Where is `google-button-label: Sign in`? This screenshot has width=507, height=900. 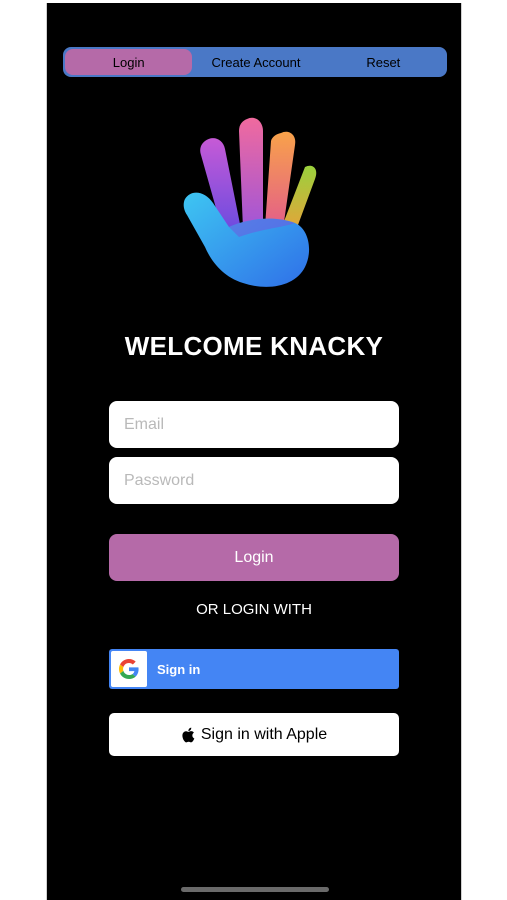
google-button-label: Sign in is located at coordinates (179, 669).